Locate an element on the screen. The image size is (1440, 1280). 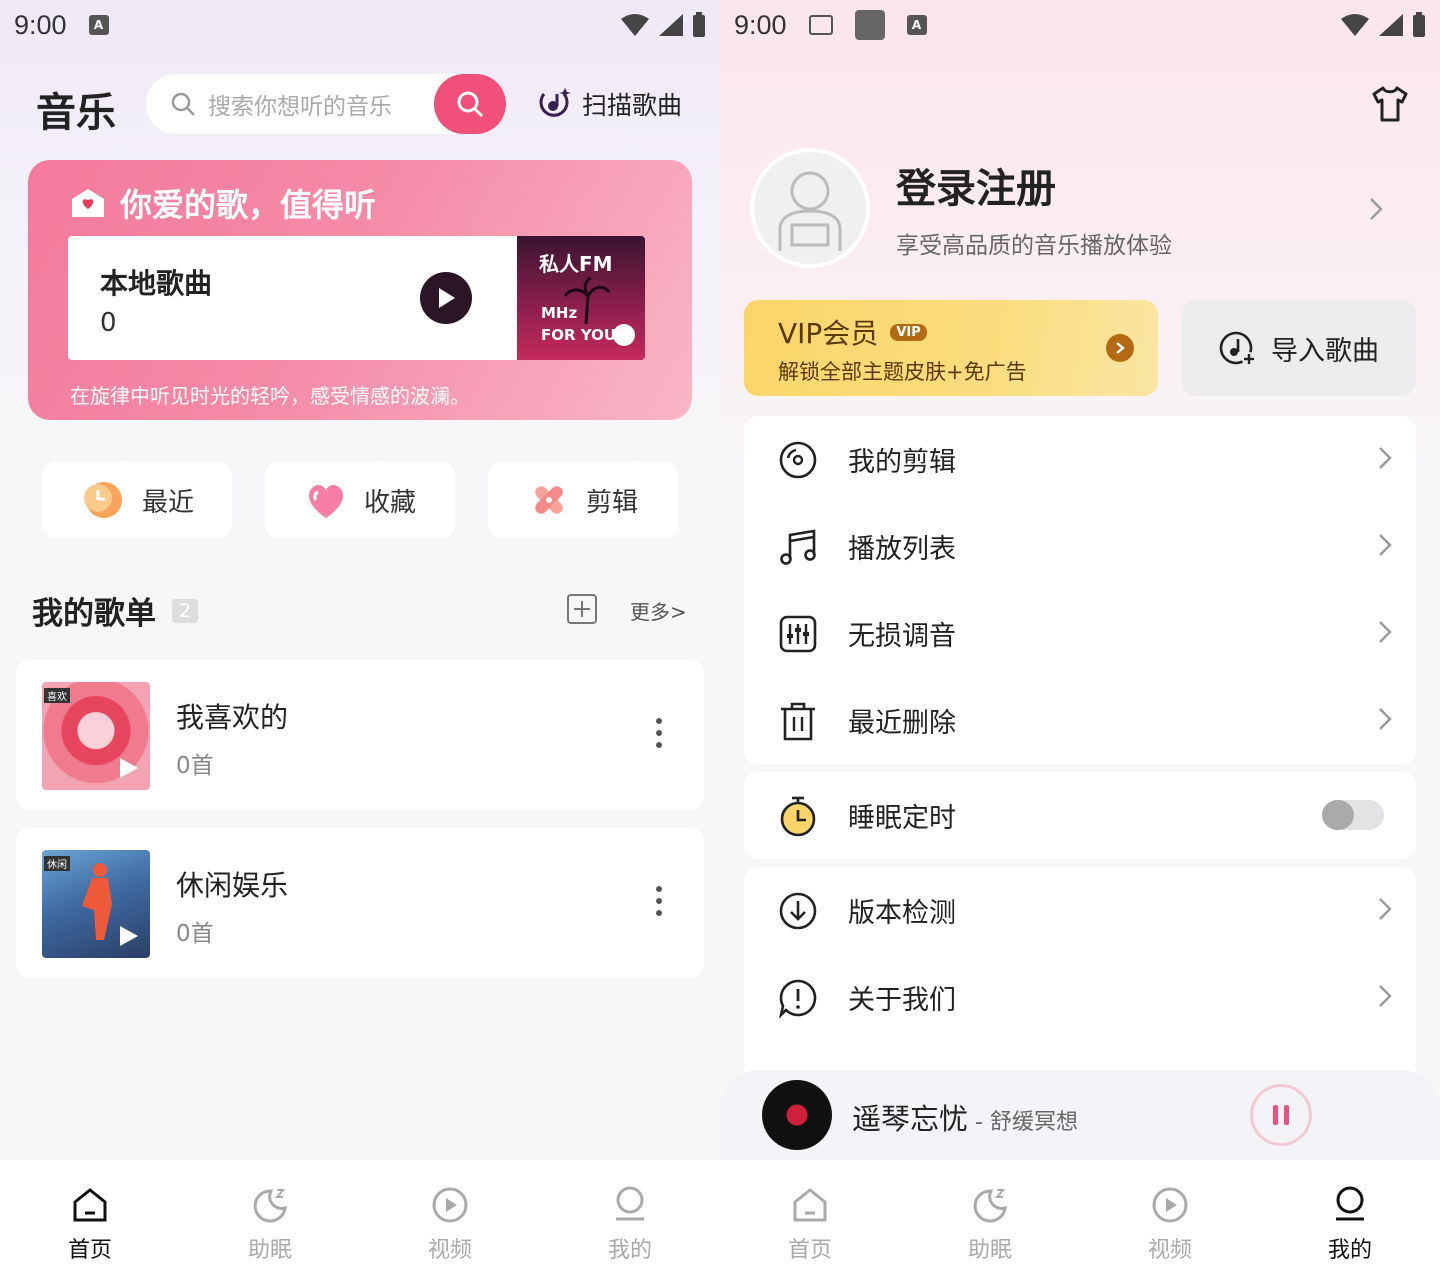
vip-badge: VIP is located at coordinates (908, 332).